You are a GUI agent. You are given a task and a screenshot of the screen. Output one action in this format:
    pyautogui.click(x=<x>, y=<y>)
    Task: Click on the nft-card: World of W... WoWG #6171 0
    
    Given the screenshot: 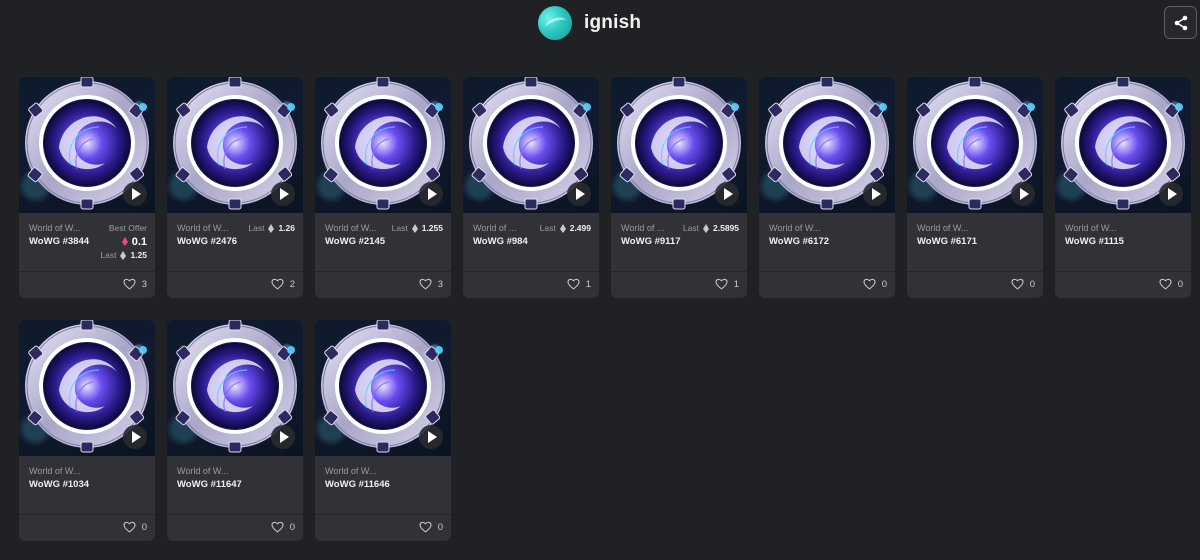 What is the action you would take?
    pyautogui.click(x=975, y=187)
    